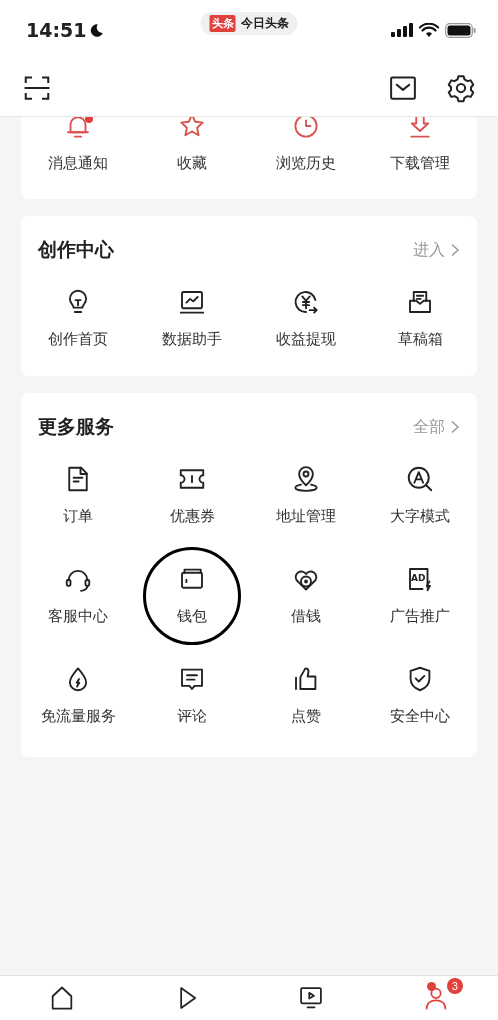 The height and width of the screenshot is (1020, 498). What do you see at coordinates (420, 616) in the screenshot?
I see `service-label: 广告推广` at bounding box center [420, 616].